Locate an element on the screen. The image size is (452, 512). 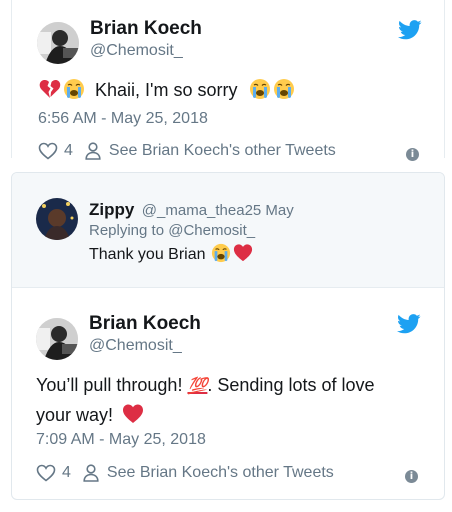
tweet-text-content: Khaii, I'm so sorry is located at coordinates (166, 90).